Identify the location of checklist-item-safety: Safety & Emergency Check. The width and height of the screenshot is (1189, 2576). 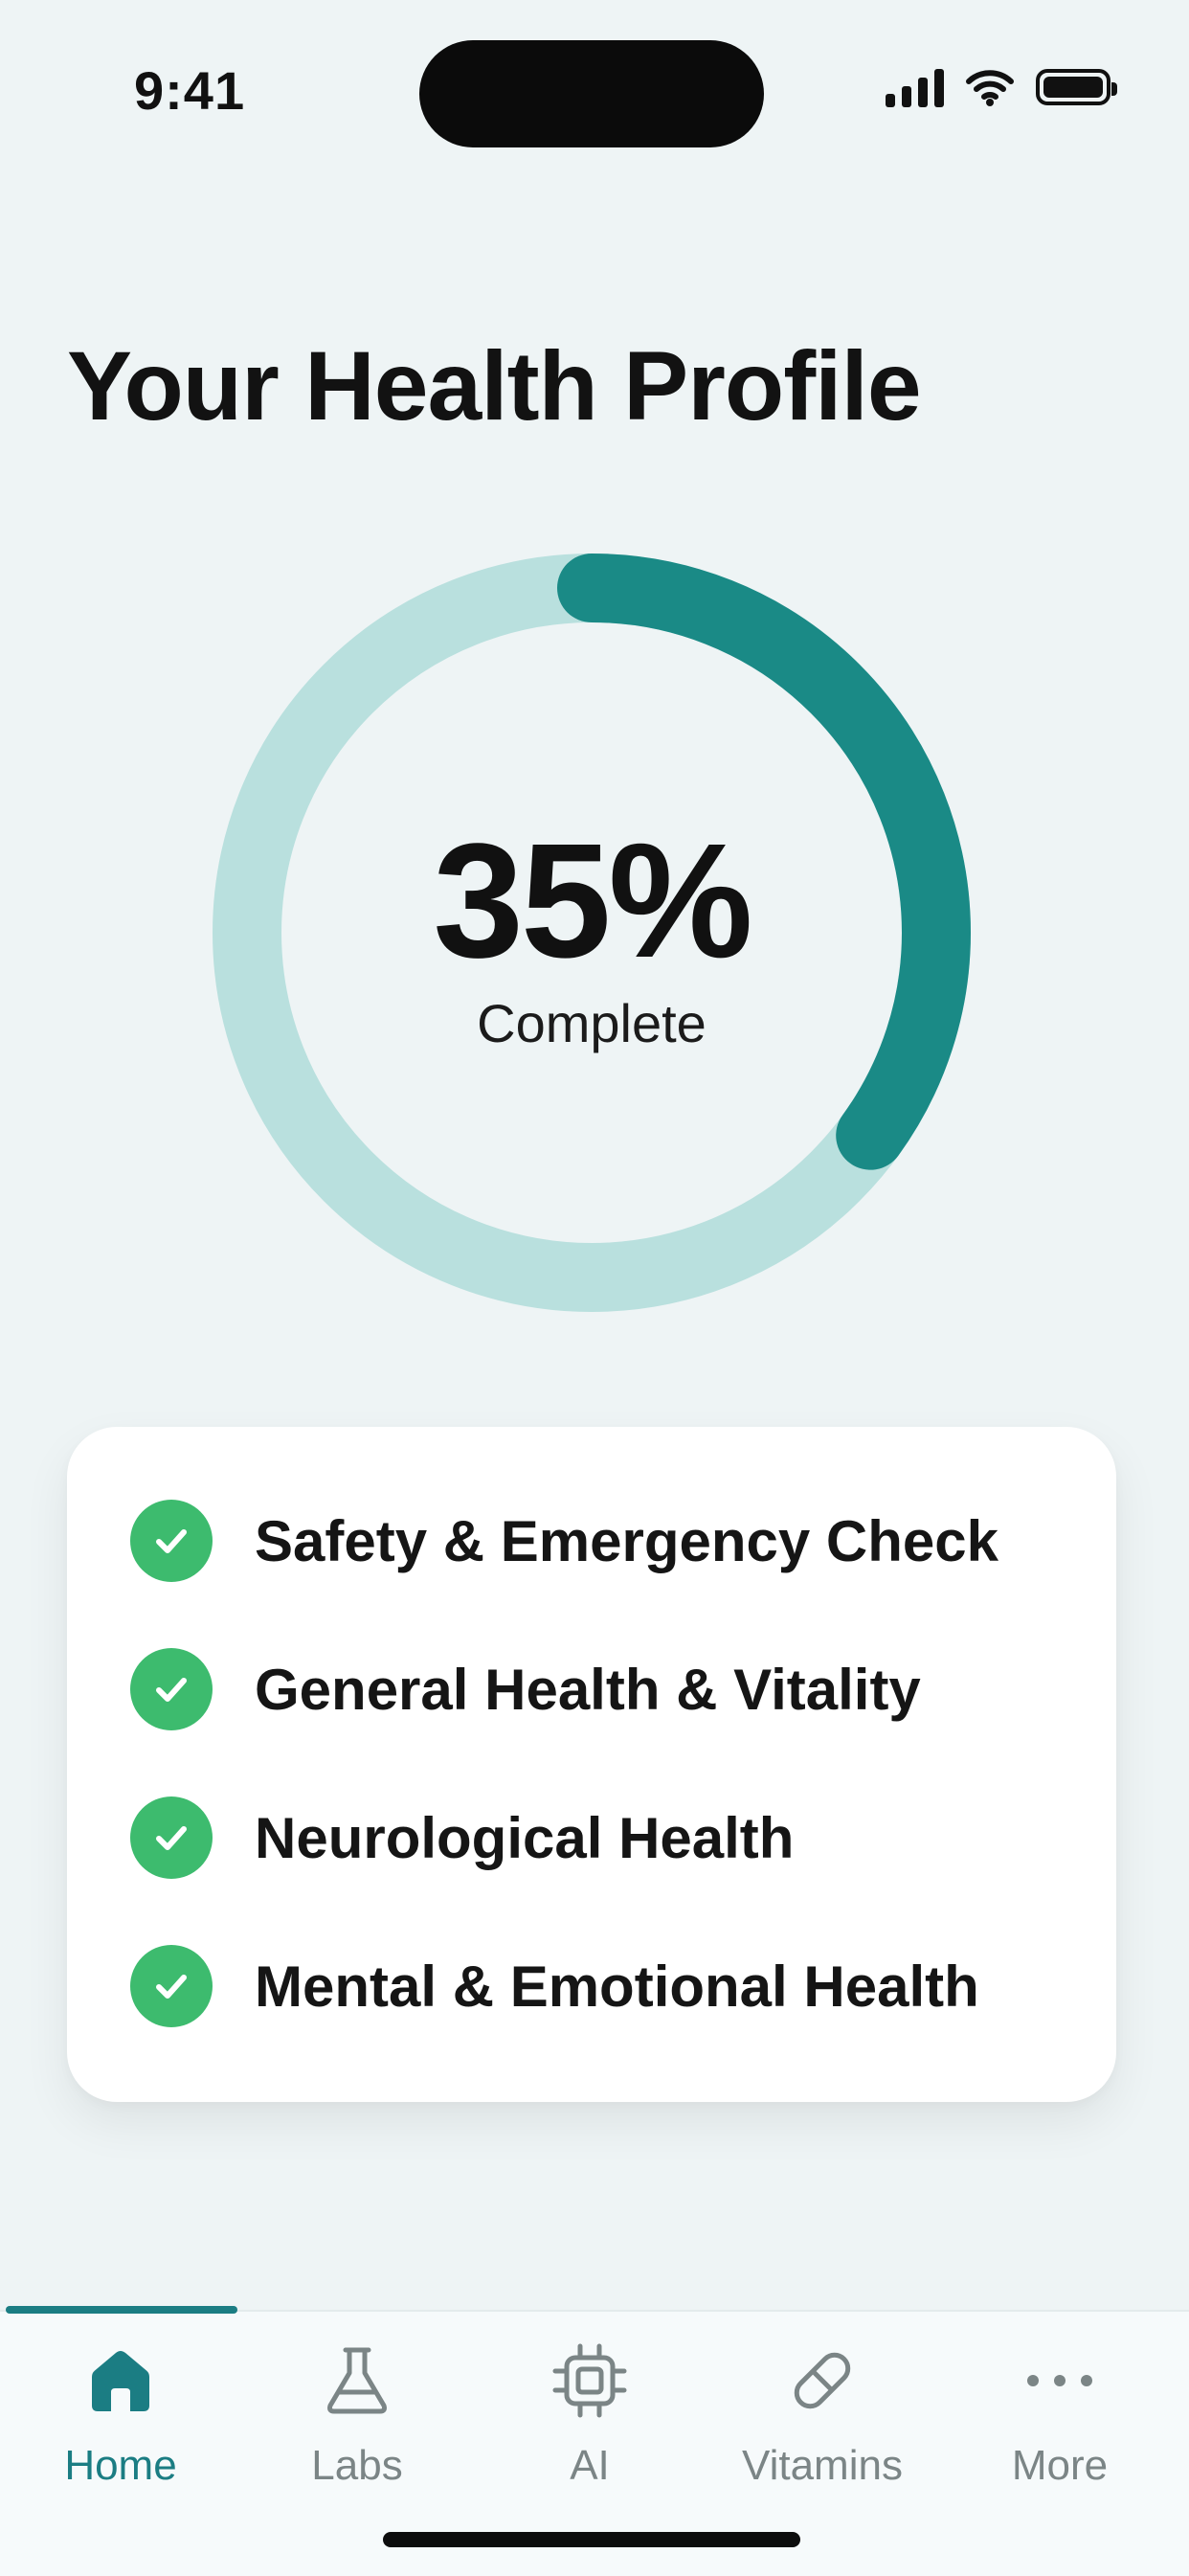
(564, 1541).